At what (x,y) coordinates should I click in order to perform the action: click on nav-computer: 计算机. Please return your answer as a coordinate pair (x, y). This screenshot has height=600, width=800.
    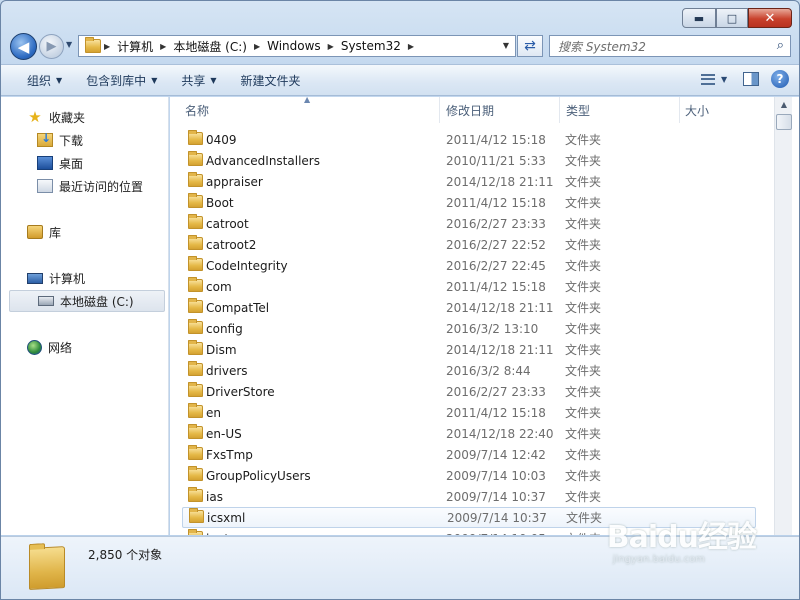
    Looking at the image, I should click on (83, 278).